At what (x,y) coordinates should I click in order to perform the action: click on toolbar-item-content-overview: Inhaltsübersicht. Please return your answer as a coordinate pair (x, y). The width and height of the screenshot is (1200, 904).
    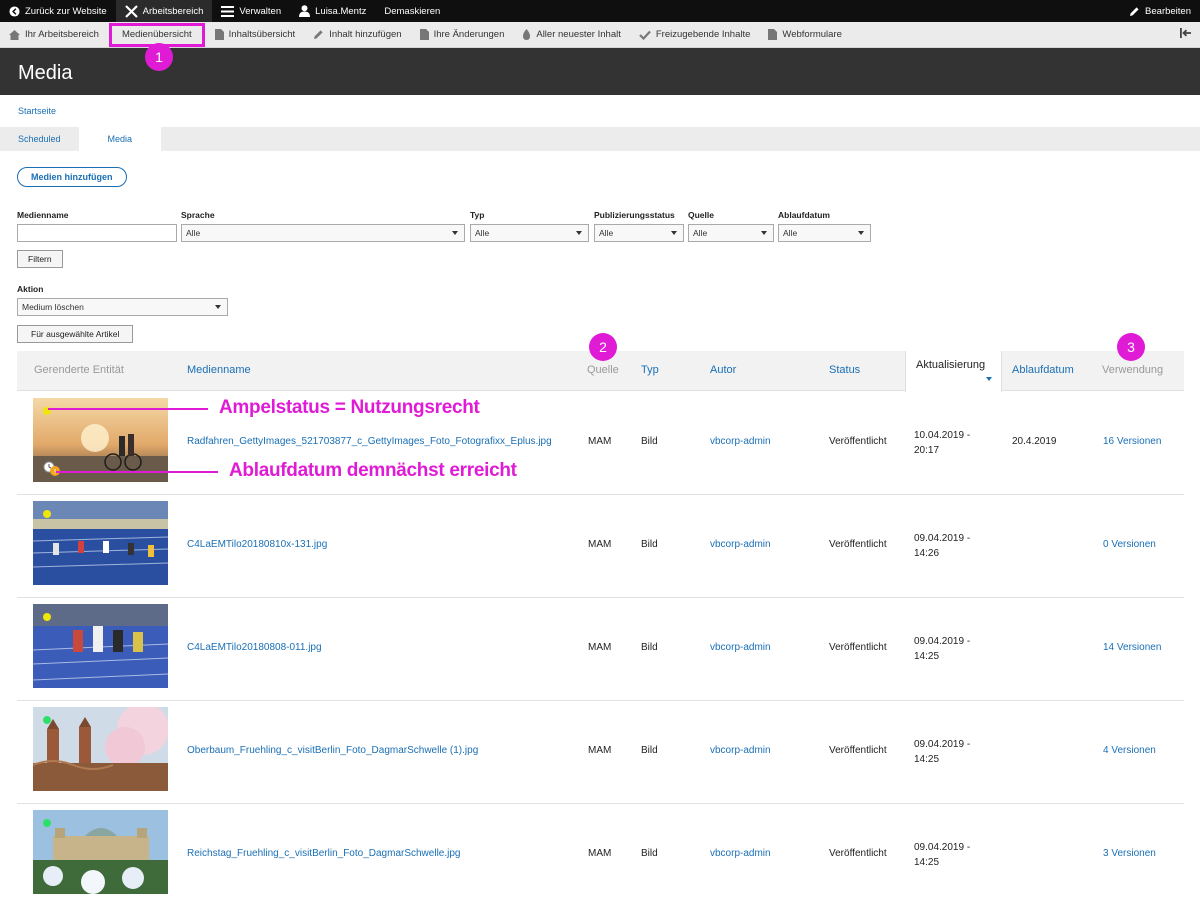
    Looking at the image, I should click on (255, 35).